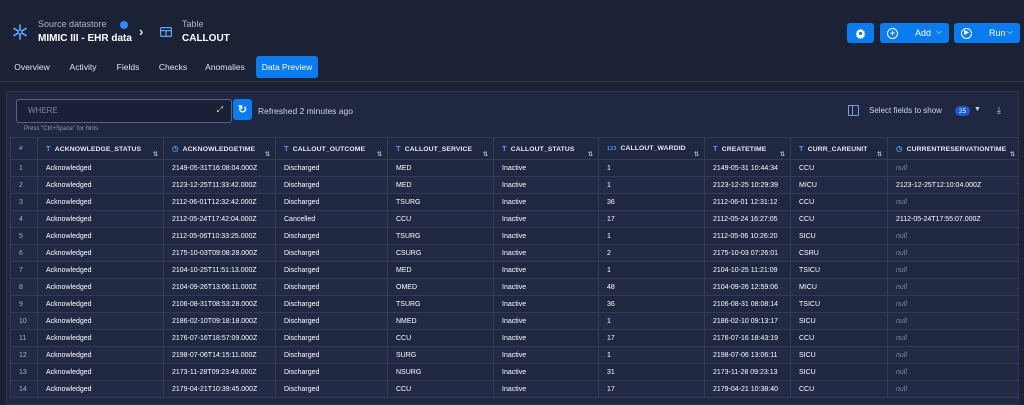  I want to click on column-name: CALLOUT_STATUS, so click(542, 149).